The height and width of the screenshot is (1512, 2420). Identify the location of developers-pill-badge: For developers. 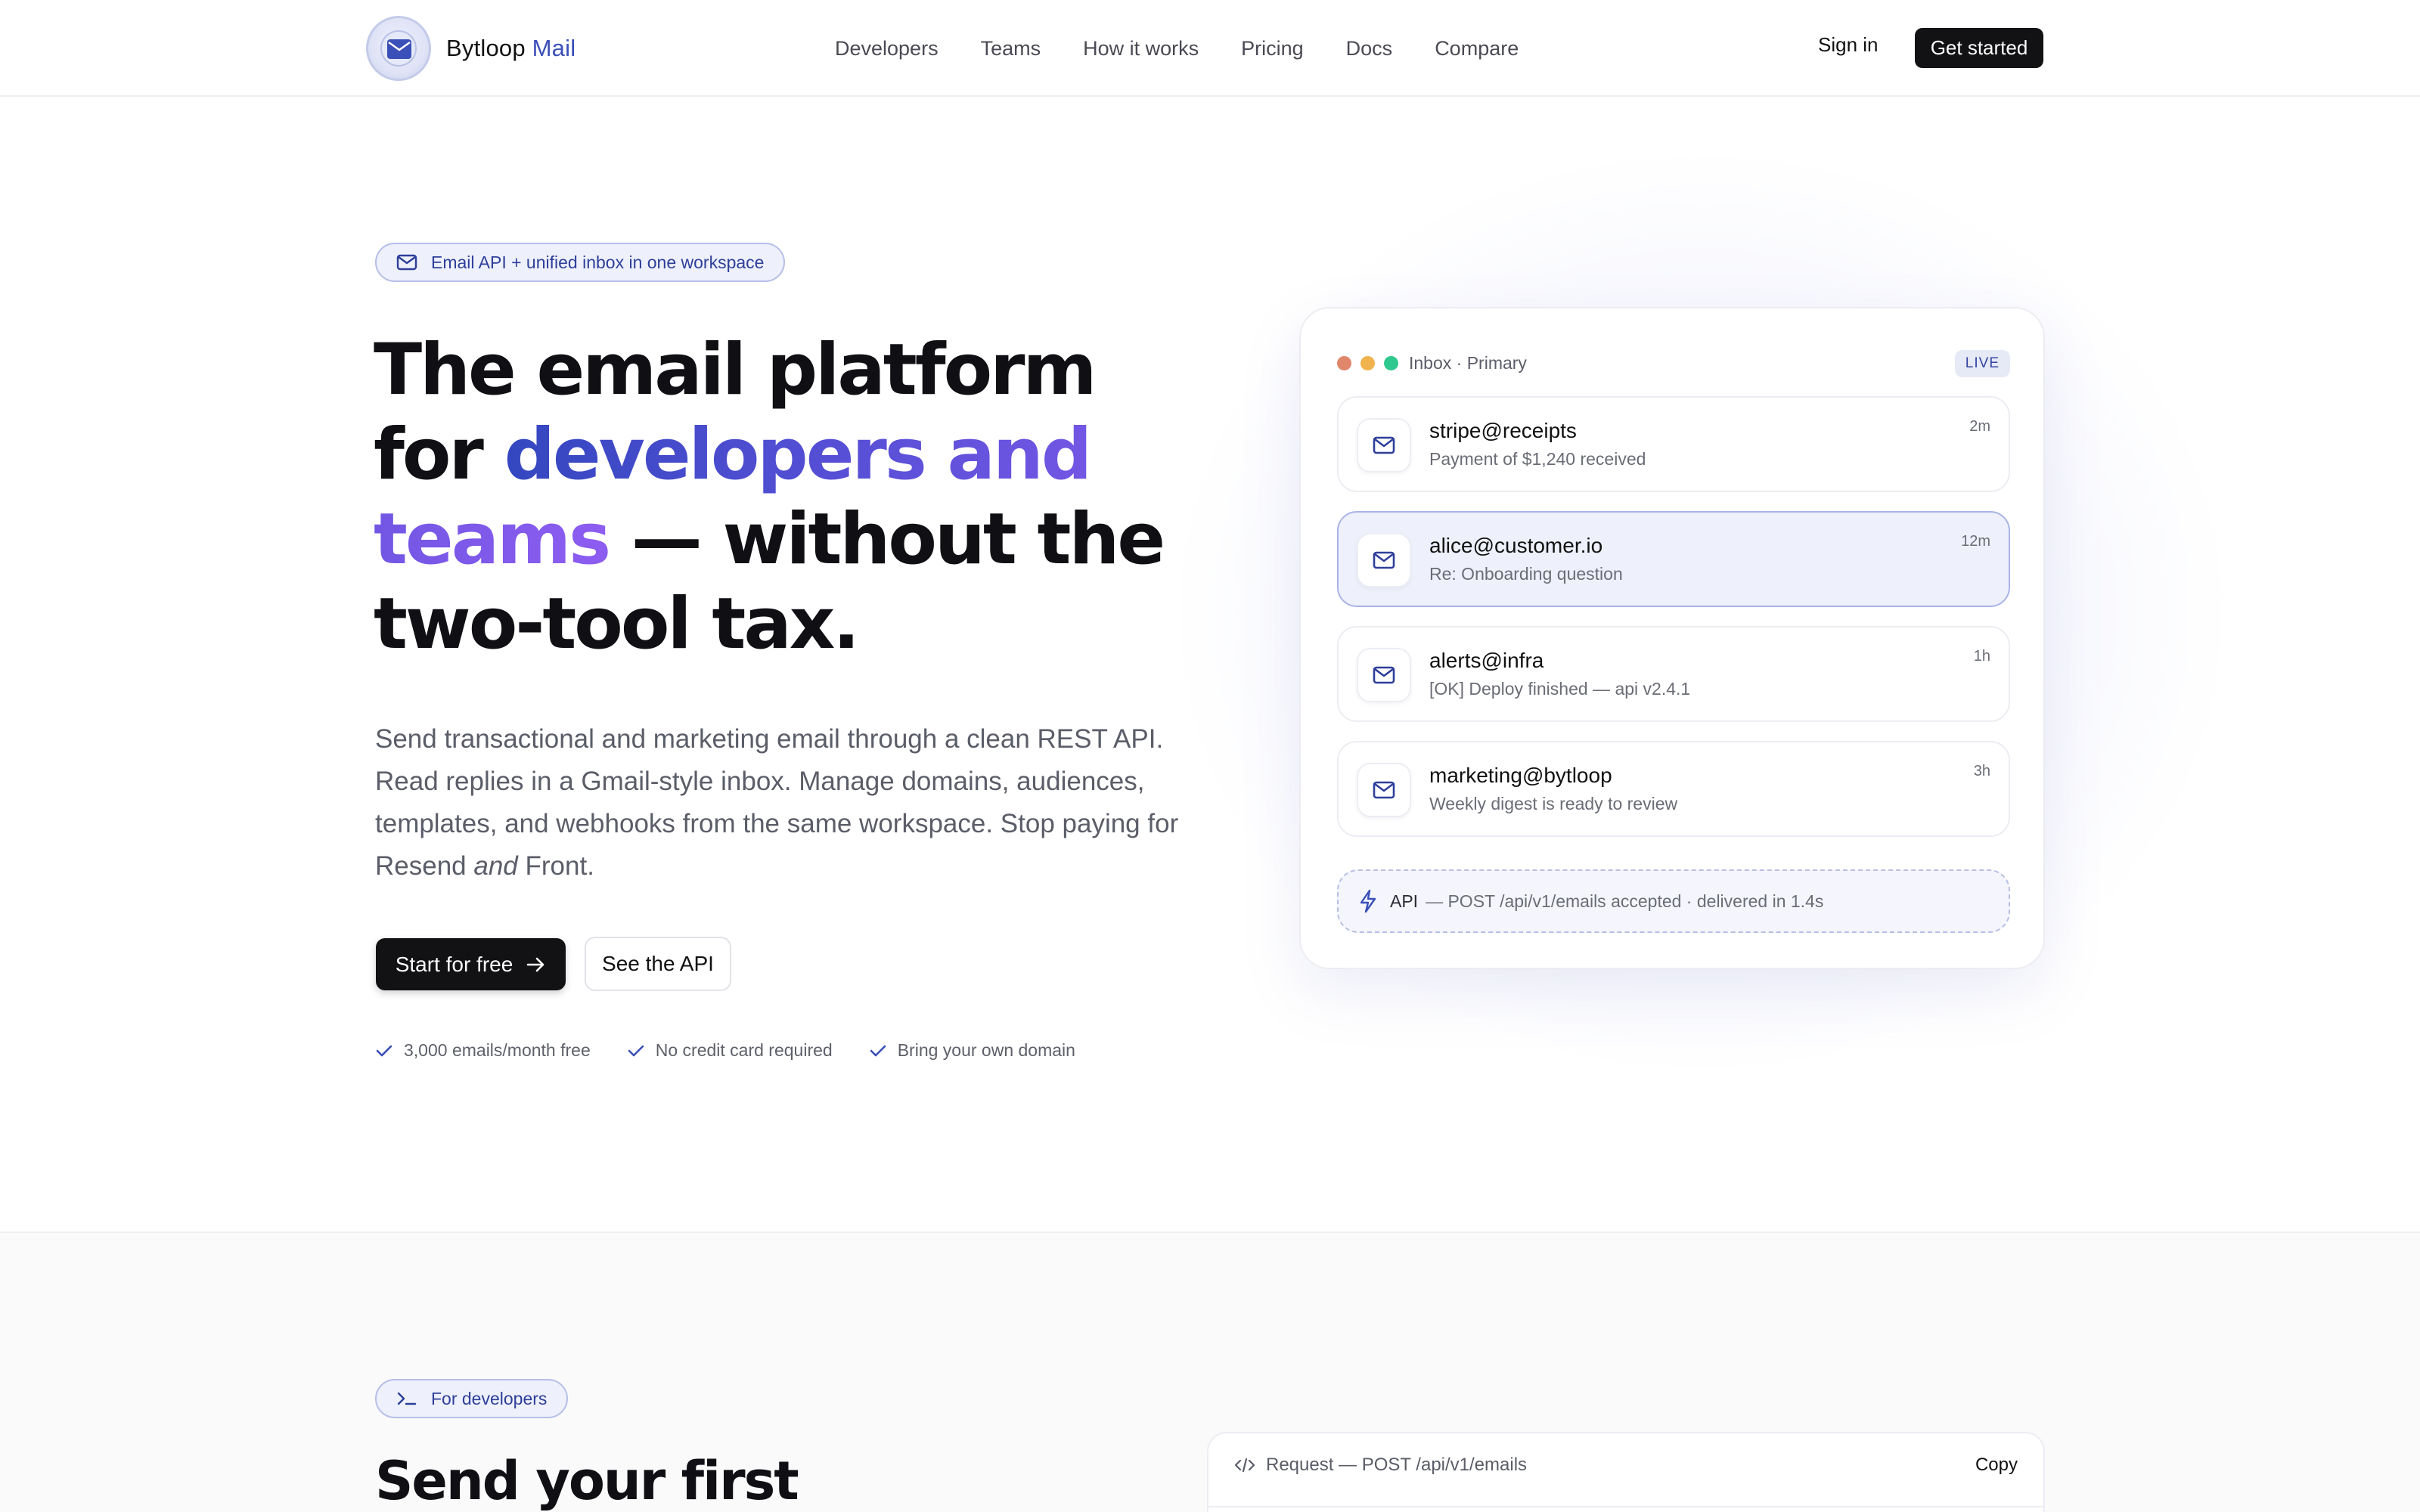
(472, 1398).